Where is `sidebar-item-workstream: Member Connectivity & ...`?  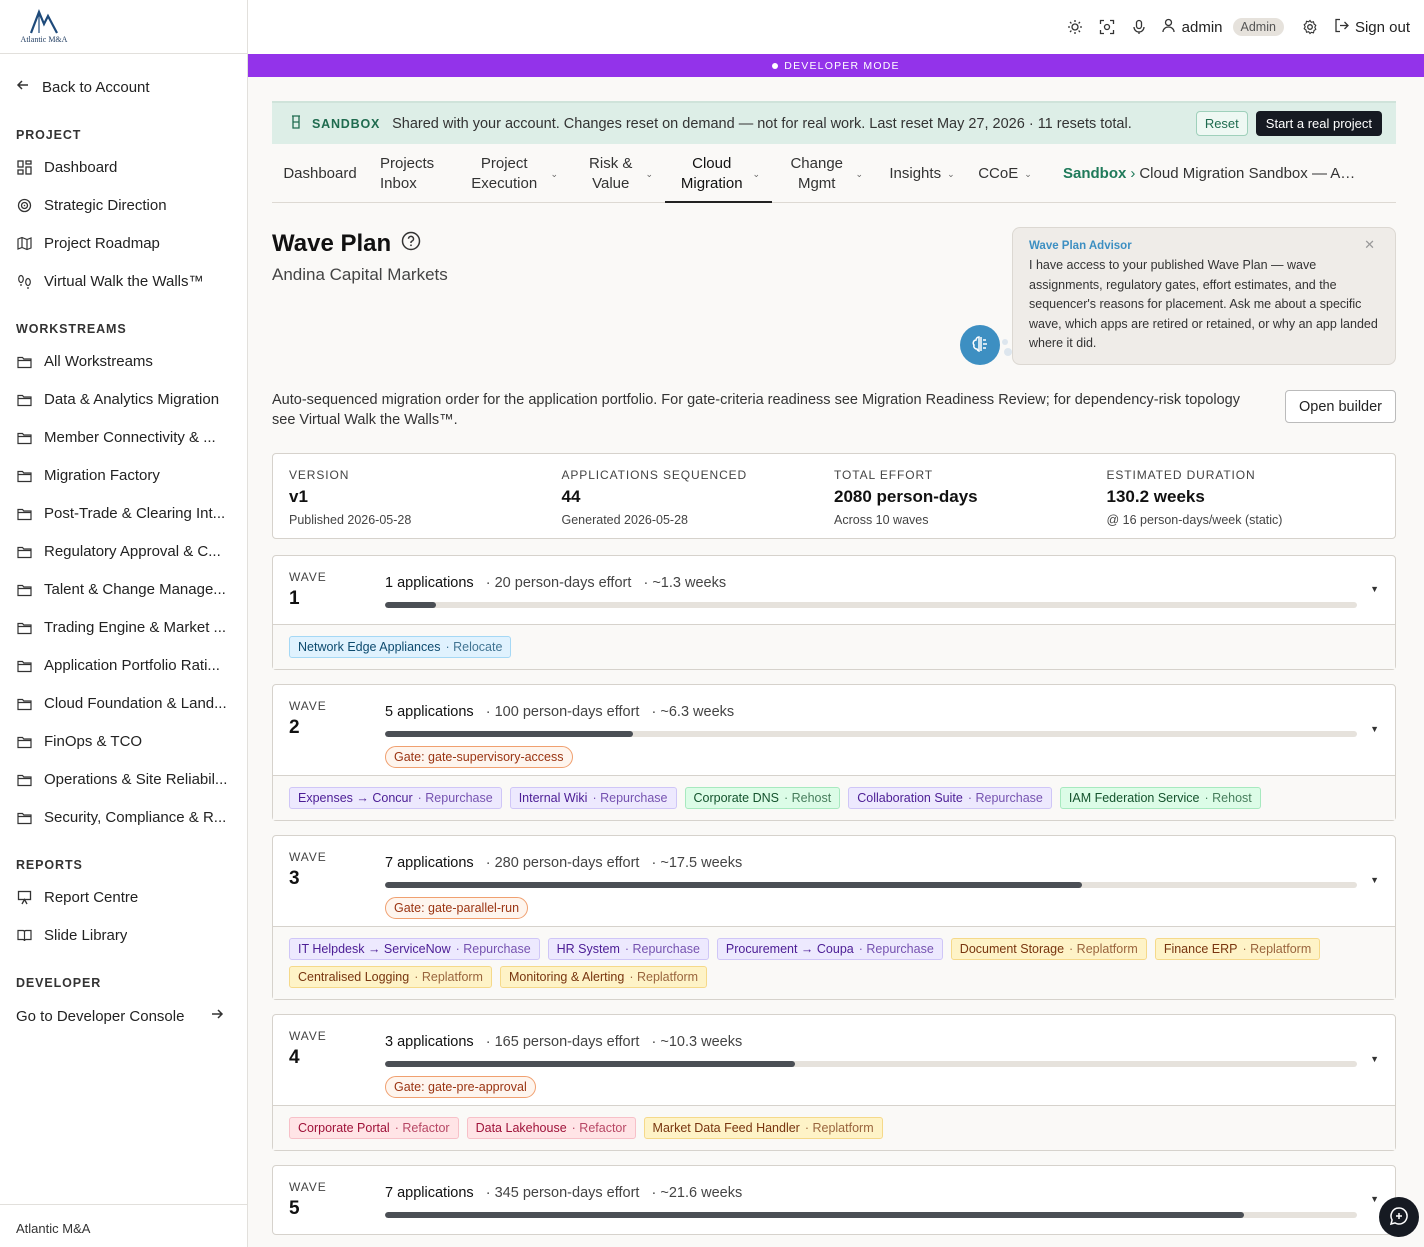
sidebar-item-workstream: Member Connectivity & ... is located at coordinates (123, 437).